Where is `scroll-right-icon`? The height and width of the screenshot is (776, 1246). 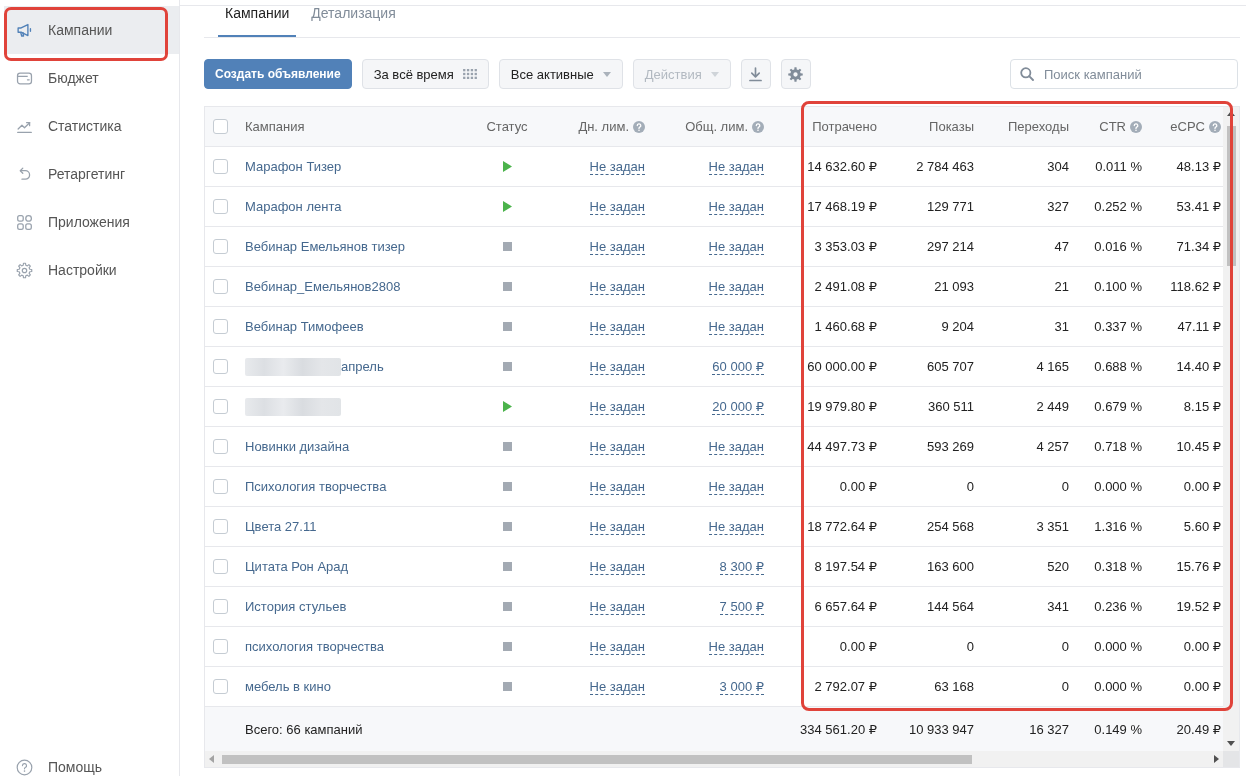 scroll-right-icon is located at coordinates (1216, 759).